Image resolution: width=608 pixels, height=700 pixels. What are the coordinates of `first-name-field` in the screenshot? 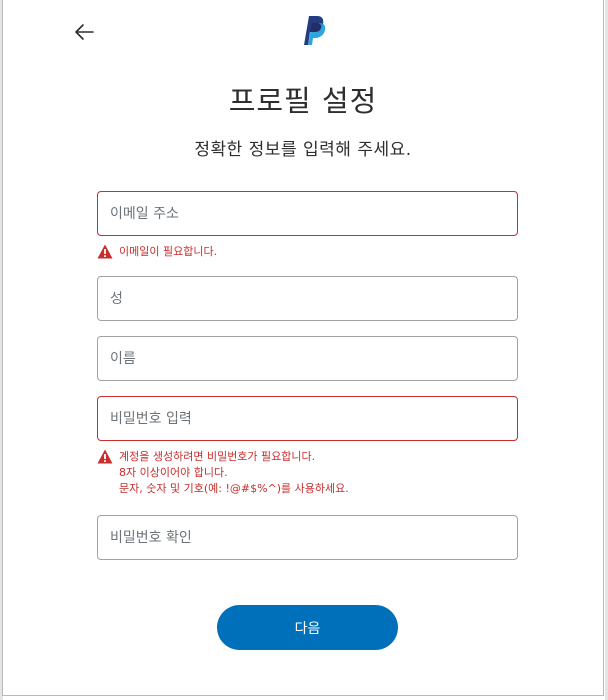 It's located at (307, 358).